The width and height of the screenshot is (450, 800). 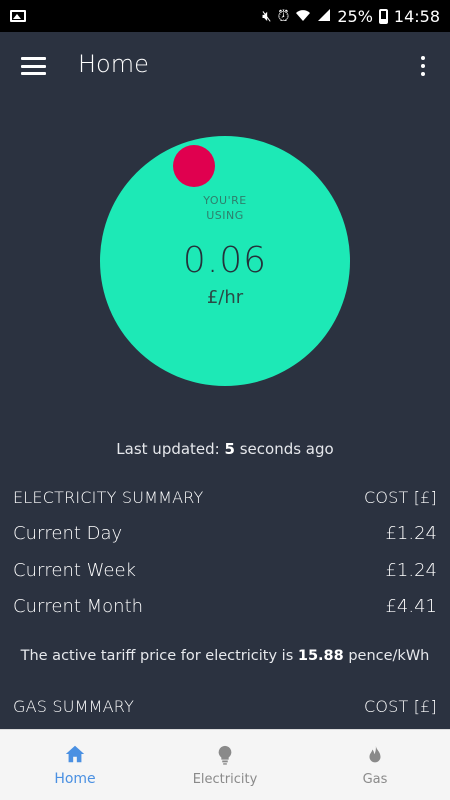 I want to click on flame-icon, so click(x=375, y=753).